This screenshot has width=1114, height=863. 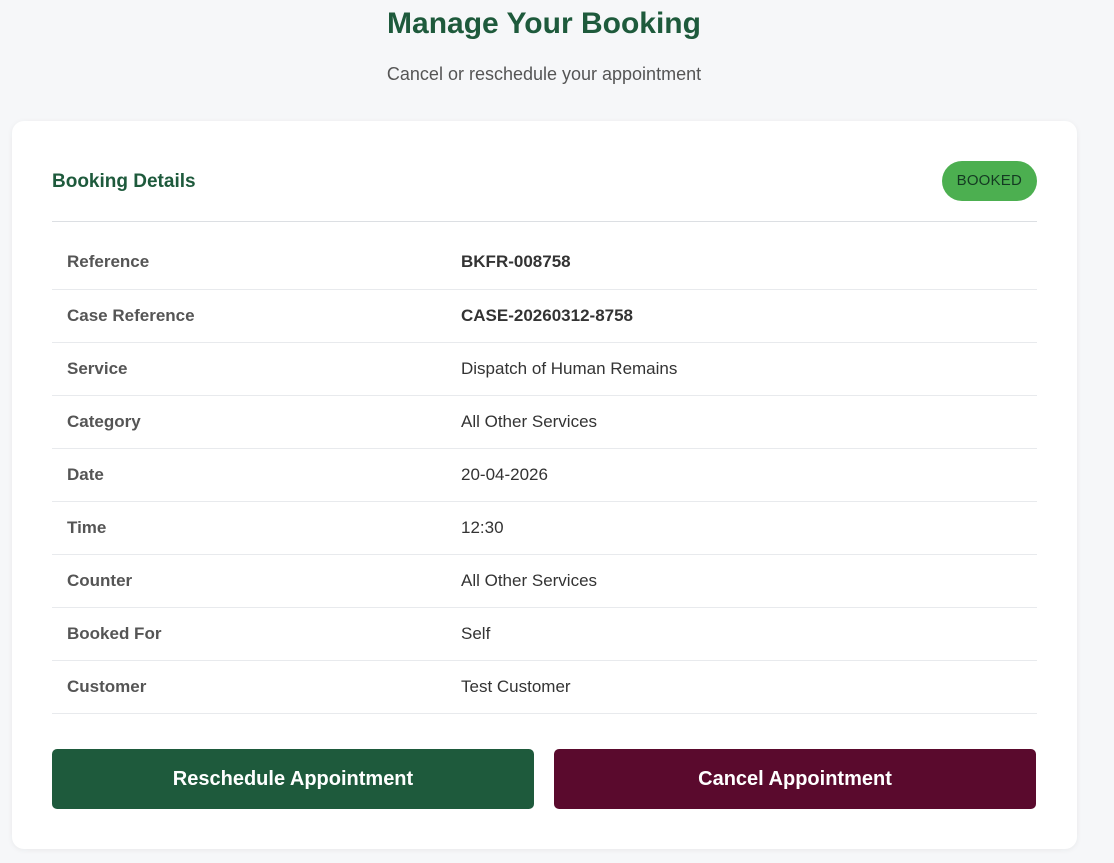 What do you see at coordinates (131, 315) in the screenshot?
I see `detail-label: Case Reference` at bounding box center [131, 315].